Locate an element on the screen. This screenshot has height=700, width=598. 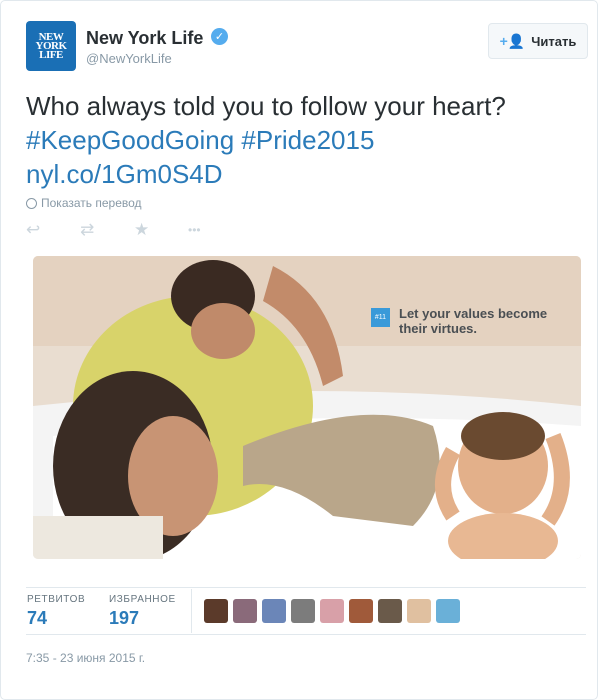
favorites-count: 197 is located at coordinates (124, 618).